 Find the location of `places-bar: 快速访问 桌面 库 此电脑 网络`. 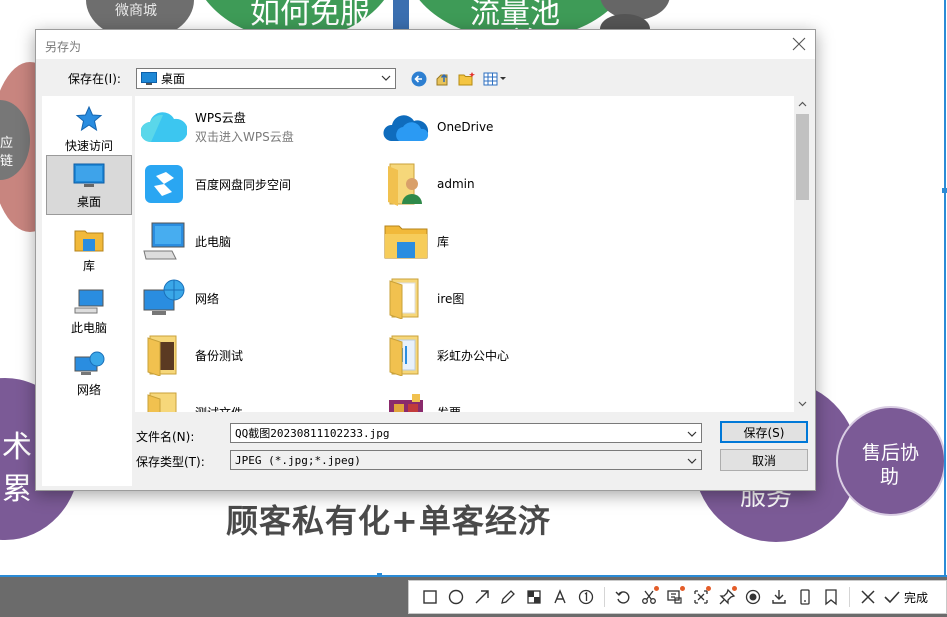

places-bar: 快速访问 桌面 库 此电脑 网络 is located at coordinates (87, 291).